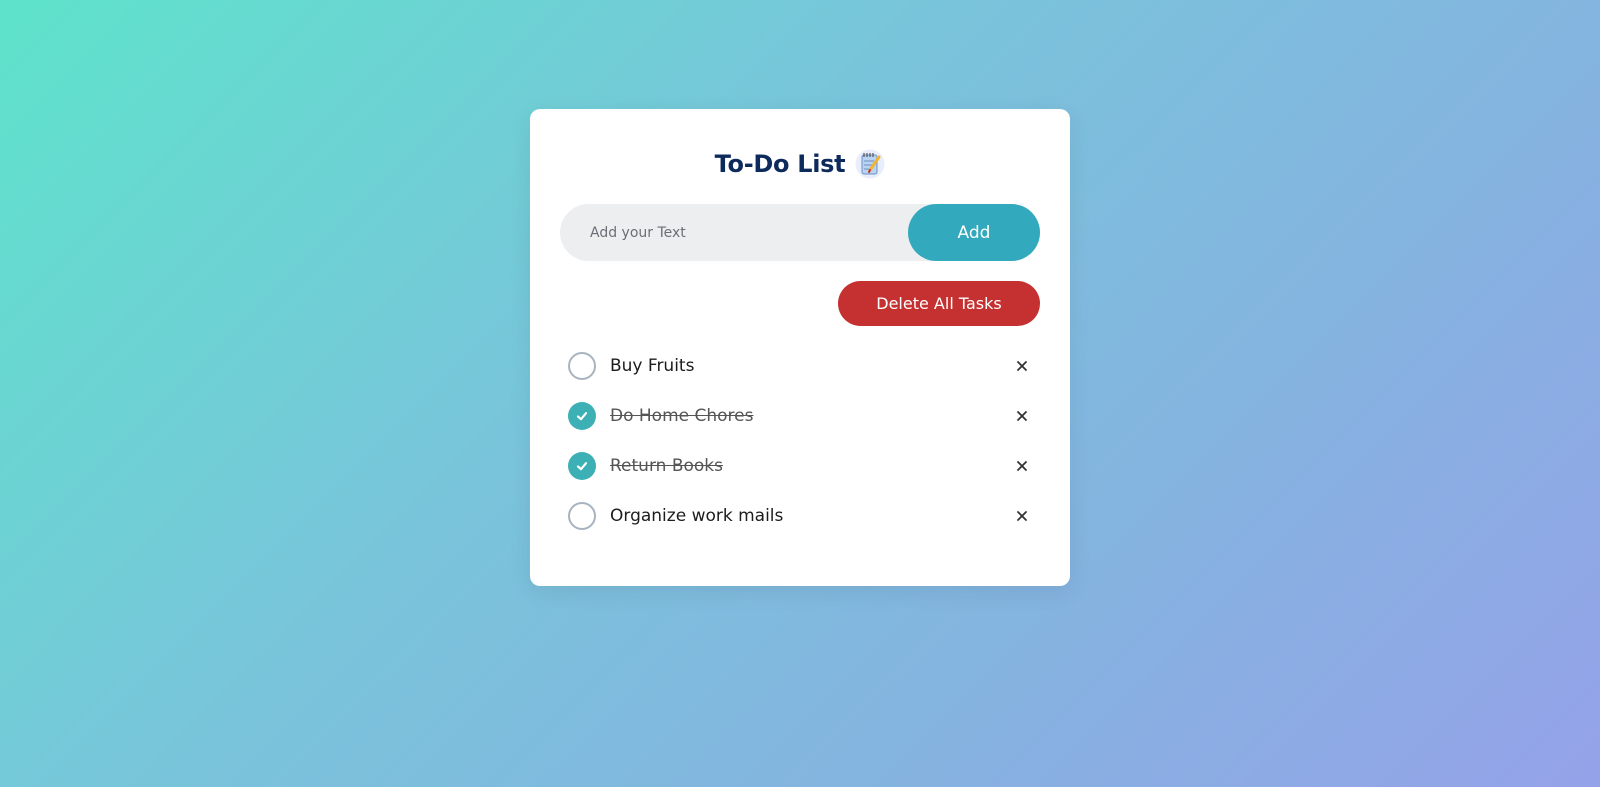 This screenshot has height=787, width=1600. Describe the element at coordinates (800, 366) in the screenshot. I see `task-item: Buy Fruits` at that location.